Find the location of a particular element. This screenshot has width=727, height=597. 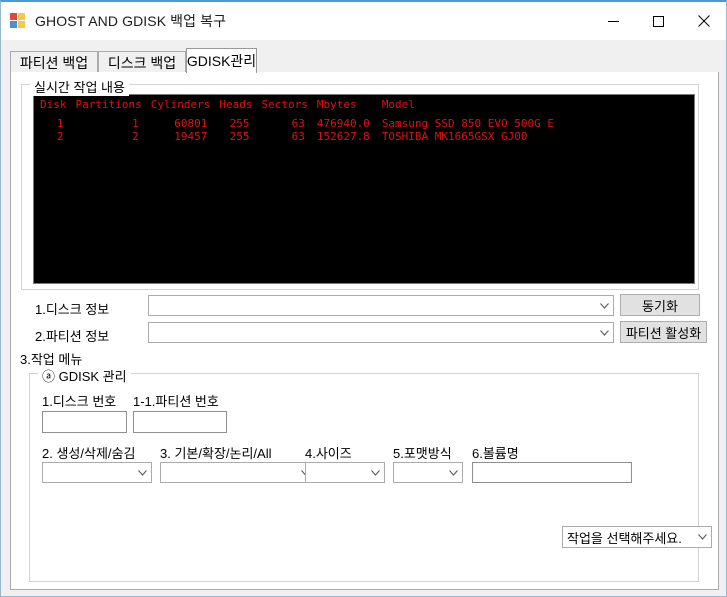

activate-partition-button: 파티션 활성화 is located at coordinates (663, 332).